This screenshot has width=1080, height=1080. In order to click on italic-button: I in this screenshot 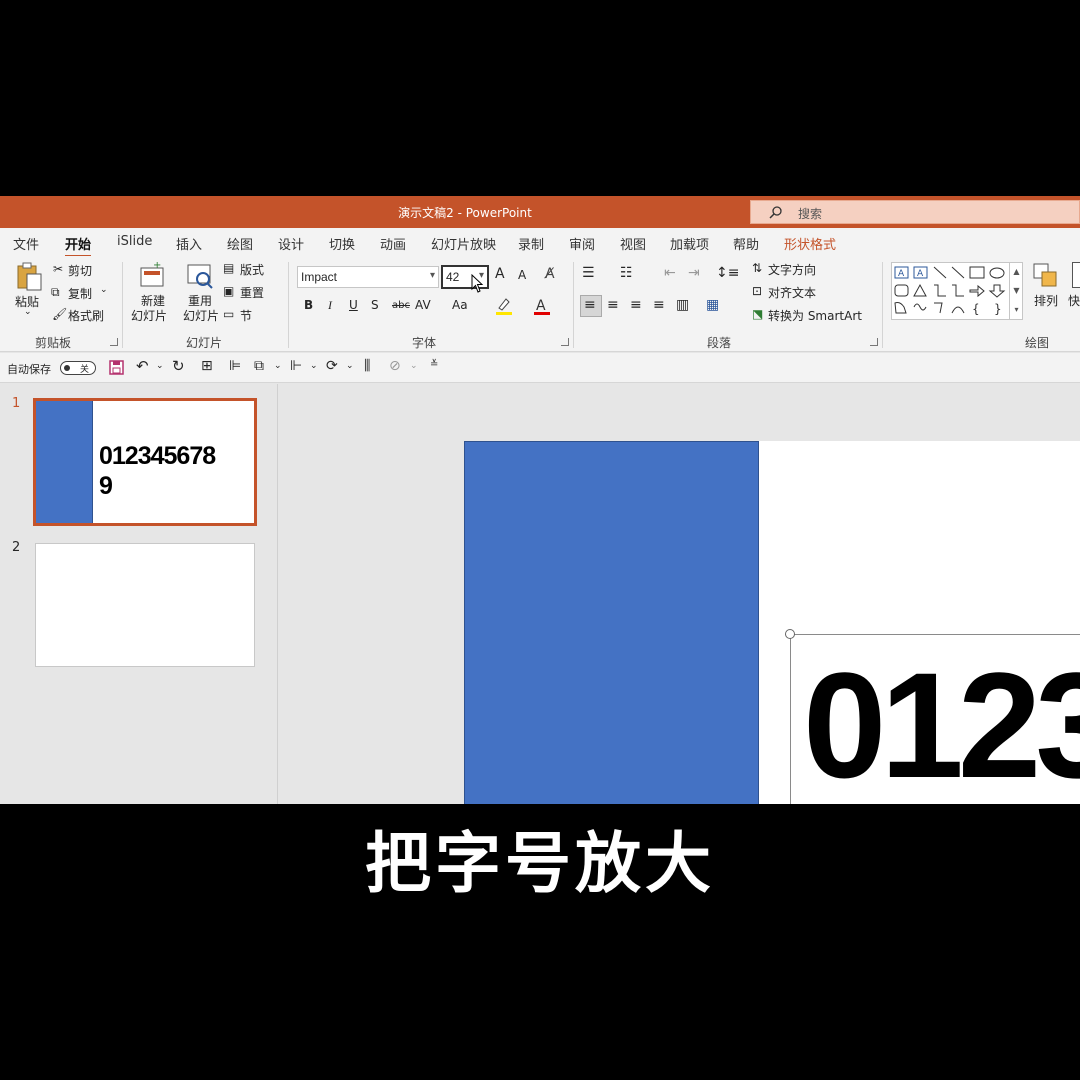, I will do `click(330, 305)`.